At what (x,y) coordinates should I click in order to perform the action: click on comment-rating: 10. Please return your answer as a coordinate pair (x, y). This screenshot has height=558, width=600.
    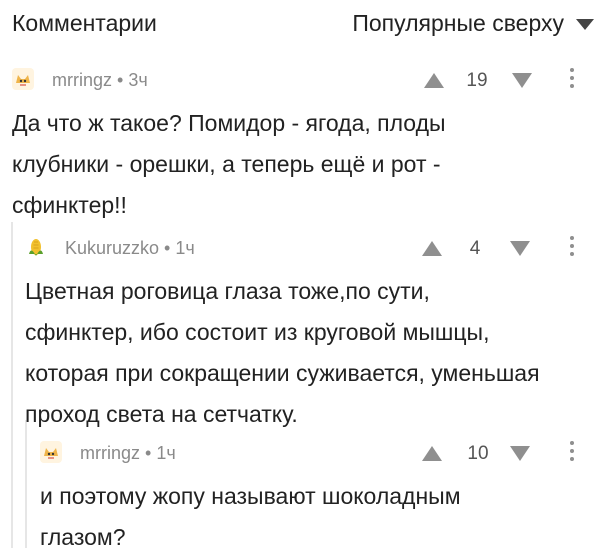
    Looking at the image, I should click on (478, 453).